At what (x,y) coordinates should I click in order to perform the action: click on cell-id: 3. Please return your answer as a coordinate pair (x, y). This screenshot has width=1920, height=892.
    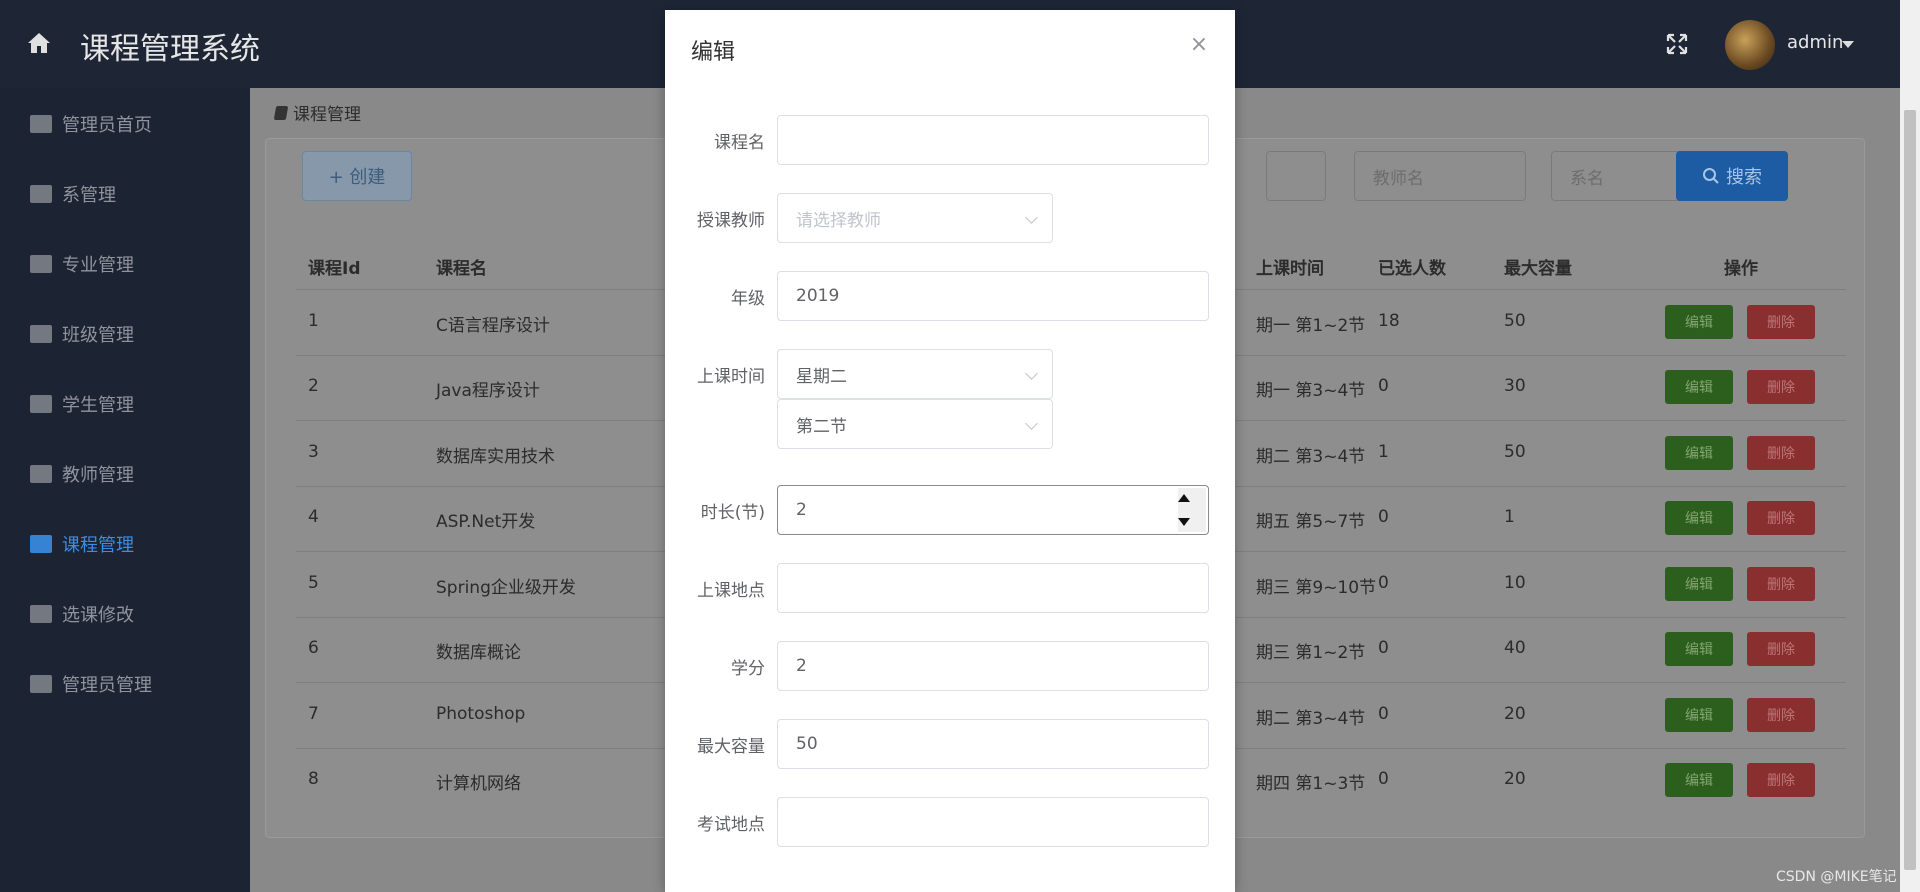
    Looking at the image, I should click on (313, 452).